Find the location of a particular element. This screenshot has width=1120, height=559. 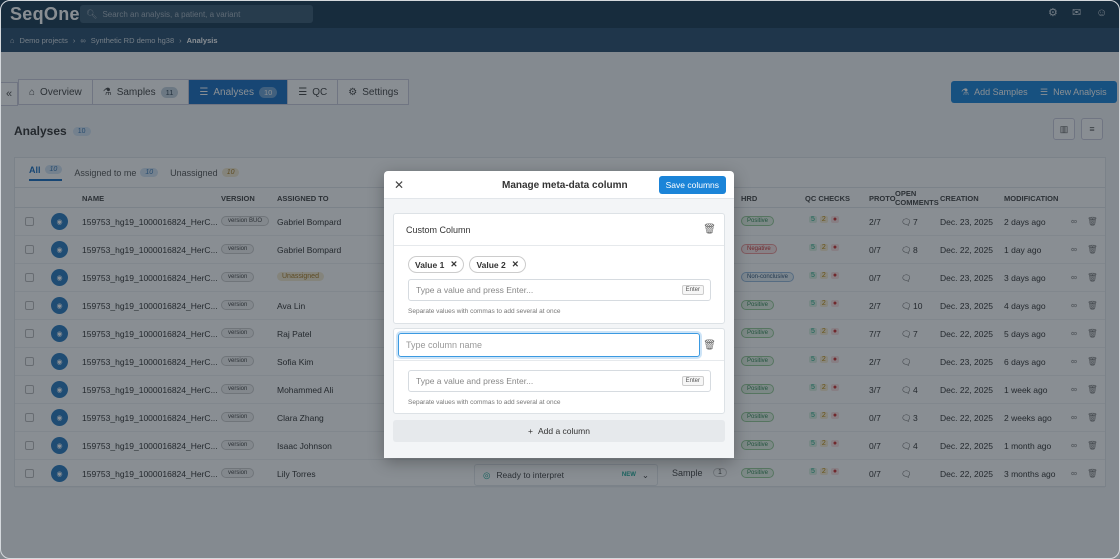

add-column-button: + Add a column is located at coordinates (559, 431).